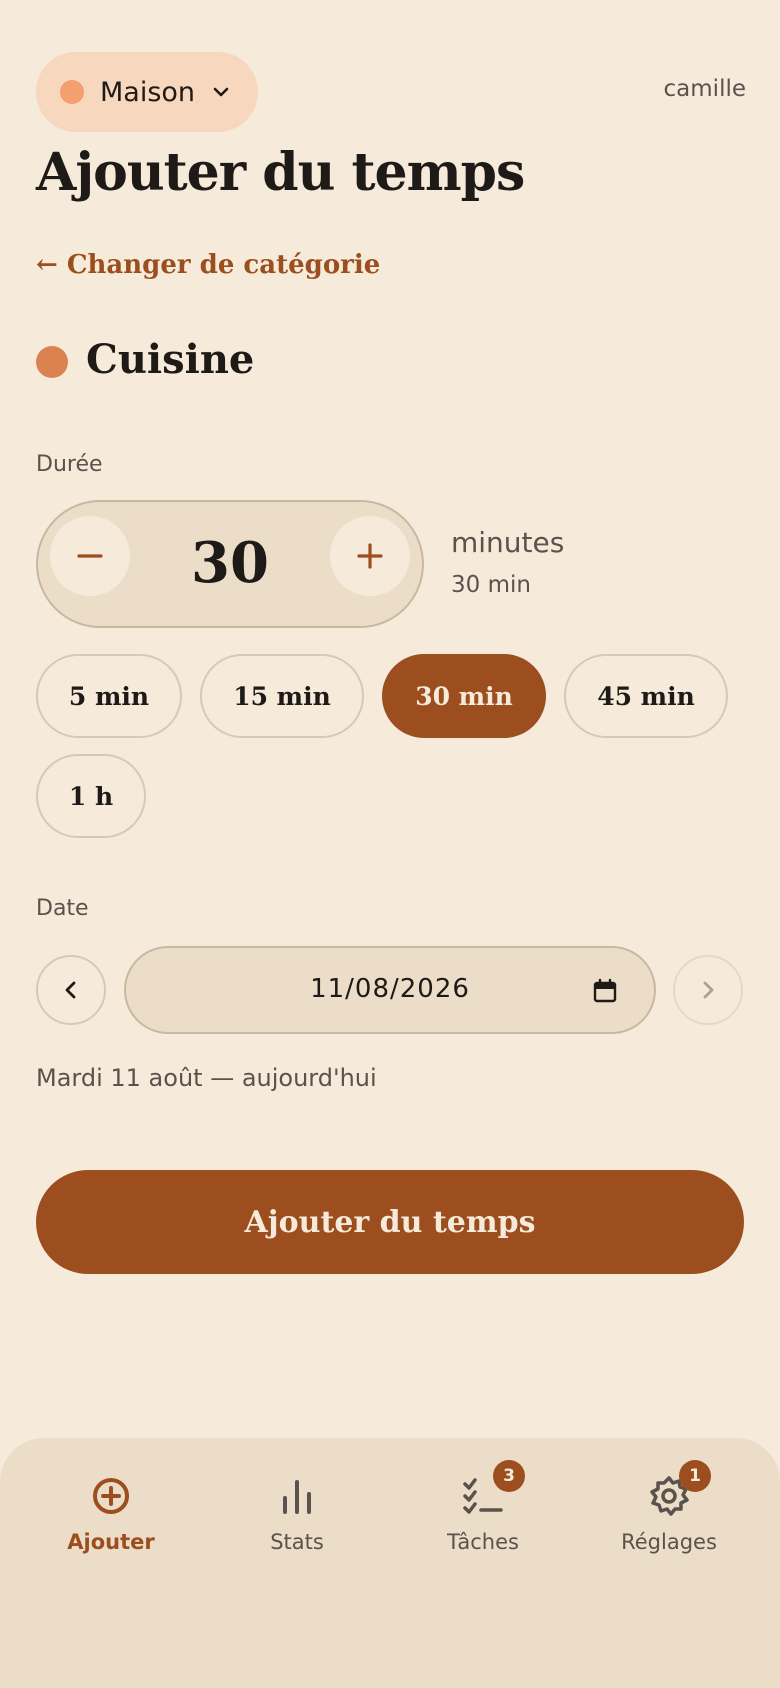 The height and width of the screenshot is (1688, 780). I want to click on add-time-button-label: Ajouter du temps, so click(390, 1222).